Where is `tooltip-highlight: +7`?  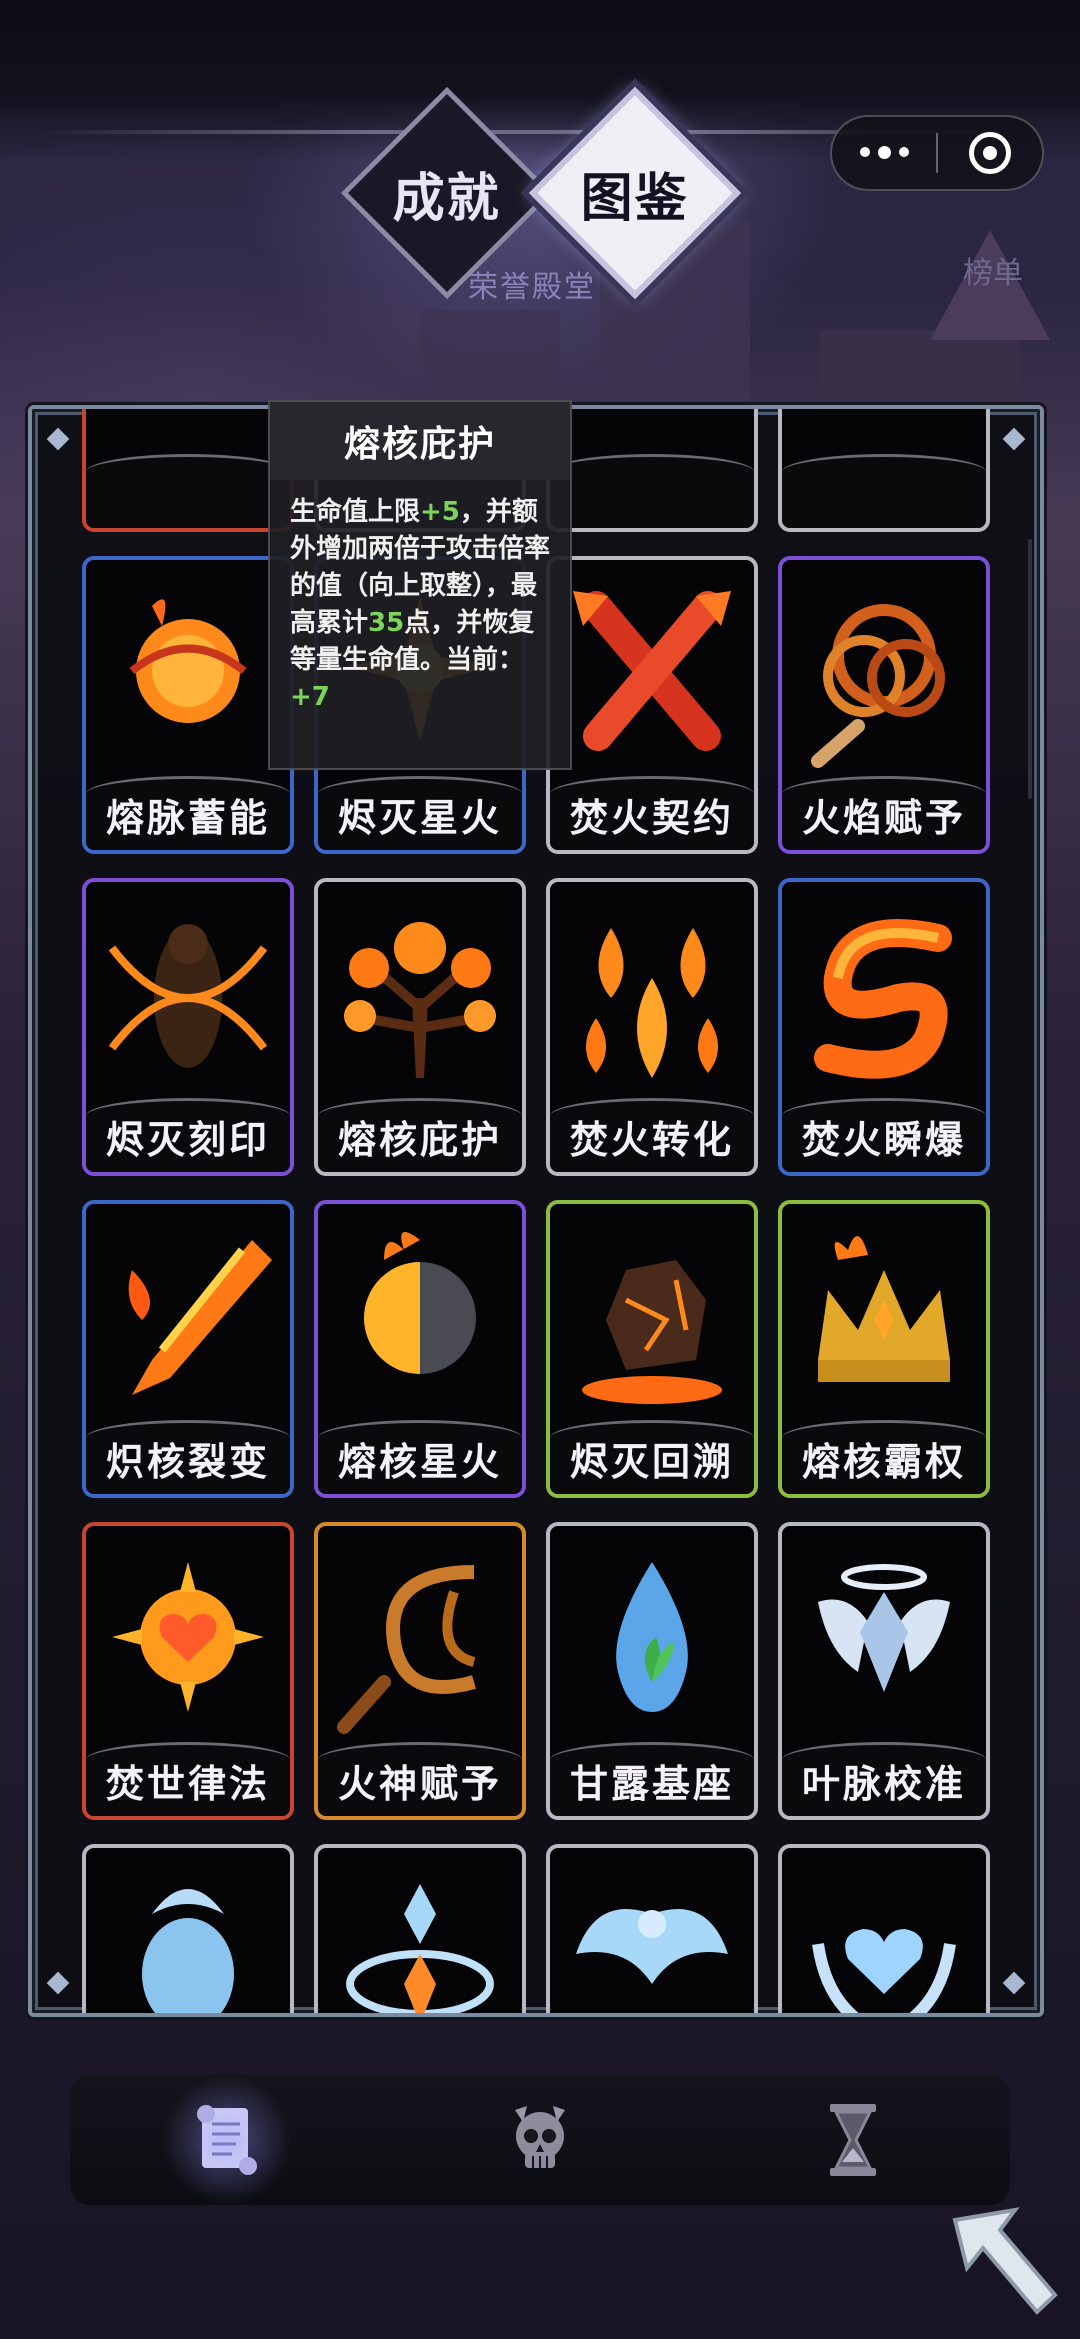
tooltip-highlight: +7 is located at coordinates (310, 697).